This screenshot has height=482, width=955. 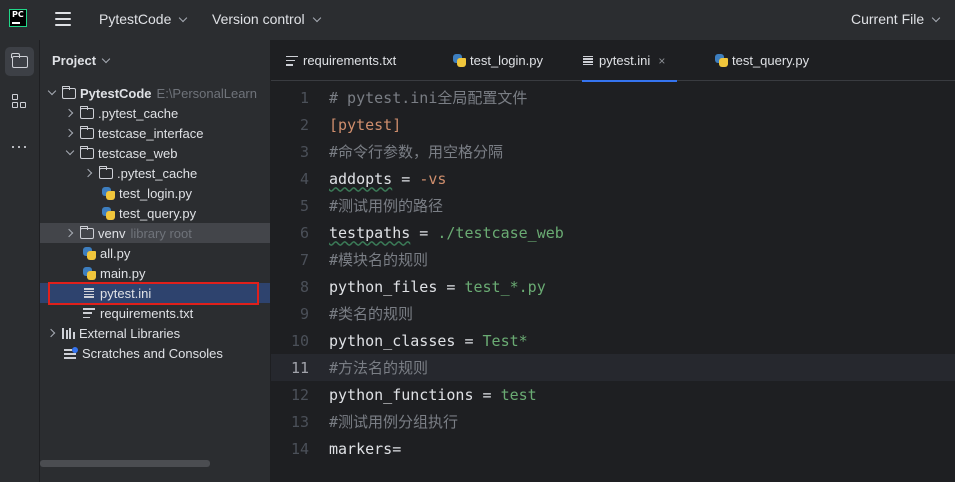 I want to click on code-line: 4 addopts = -vs, so click(x=613, y=178).